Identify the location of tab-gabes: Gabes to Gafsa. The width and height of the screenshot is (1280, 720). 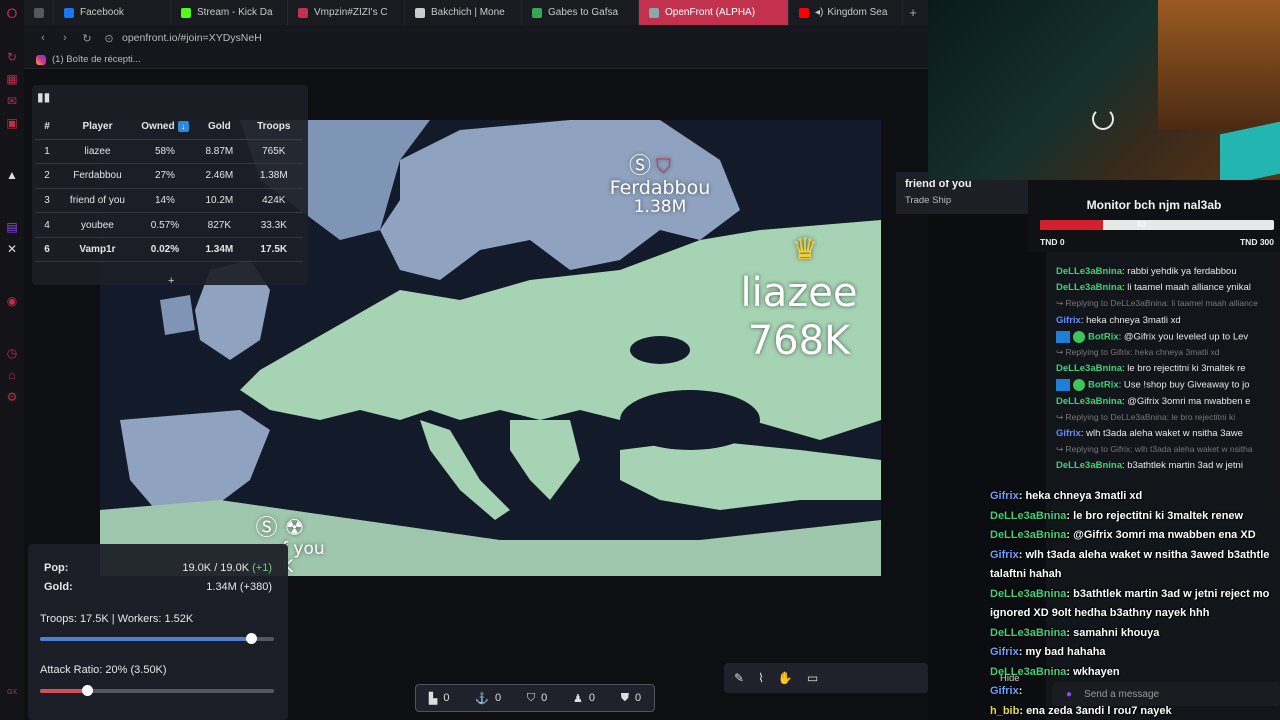
(580, 12).